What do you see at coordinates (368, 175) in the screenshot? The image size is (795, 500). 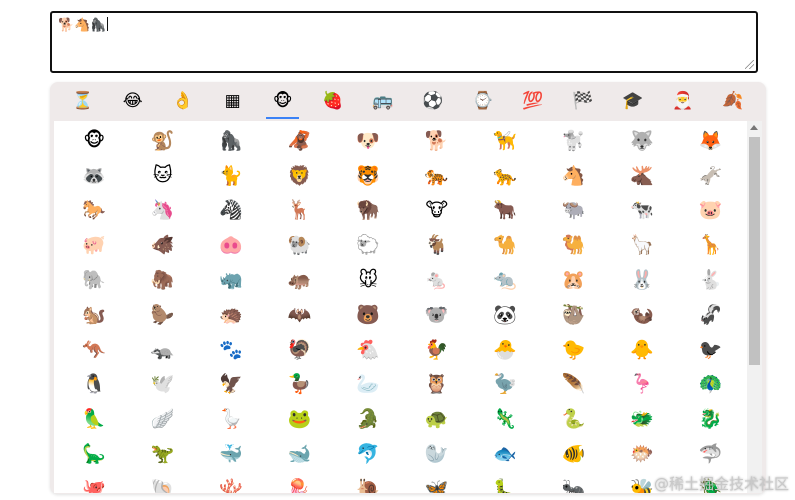 I see `emoji-cell: 🐯` at bounding box center [368, 175].